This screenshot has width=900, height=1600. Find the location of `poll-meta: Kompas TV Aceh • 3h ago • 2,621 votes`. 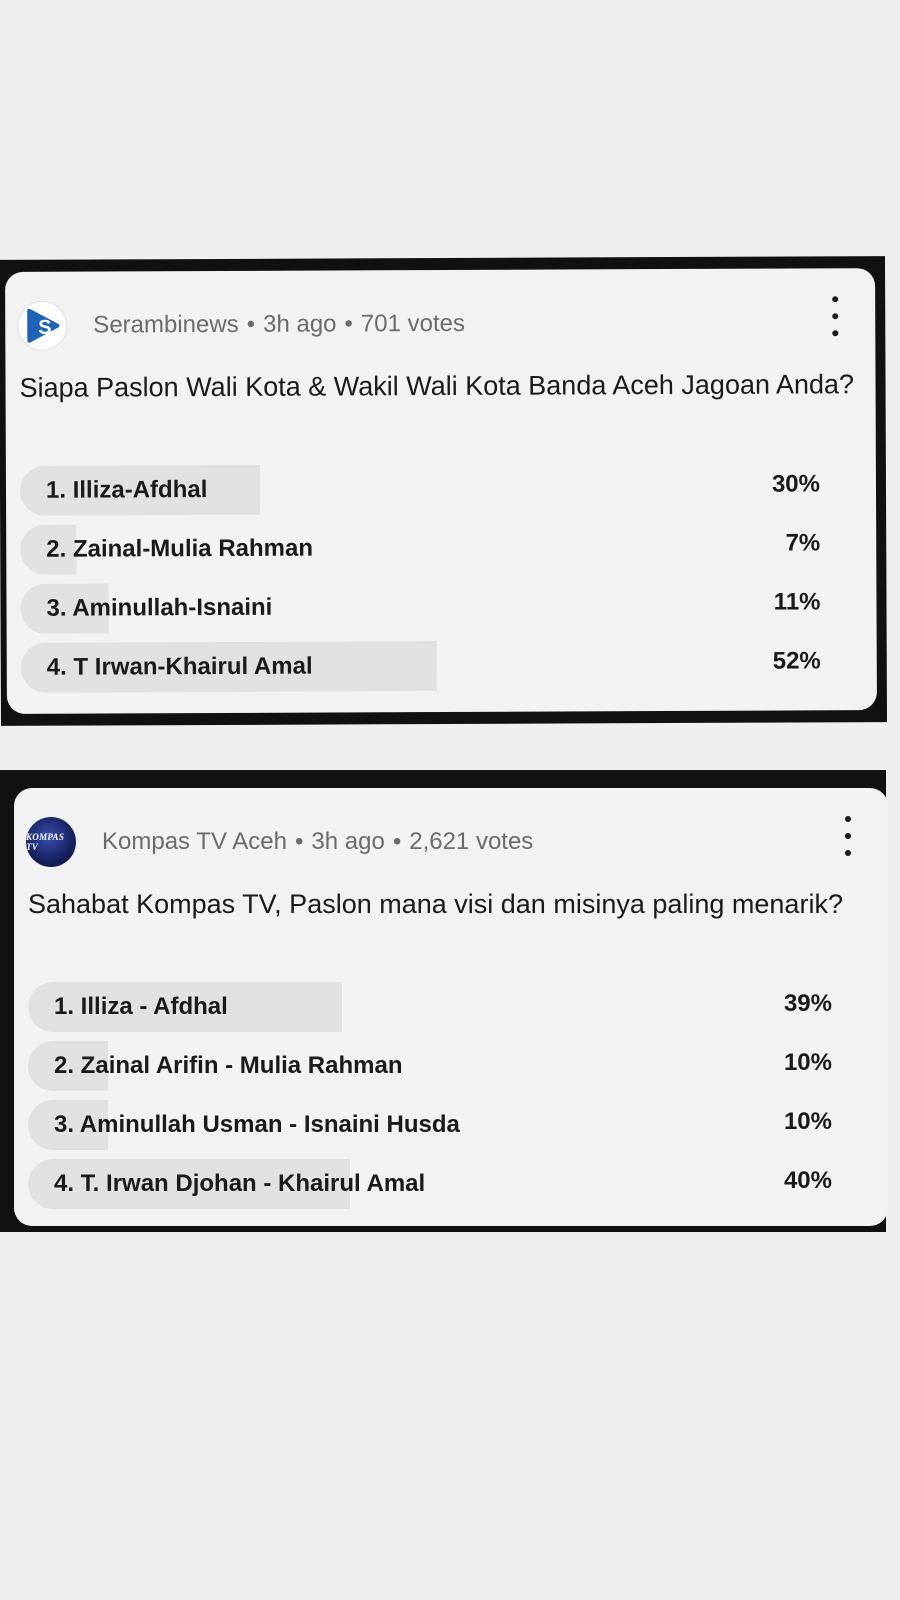

poll-meta: Kompas TV Aceh • 3h ago • 2,621 votes is located at coordinates (317, 842).